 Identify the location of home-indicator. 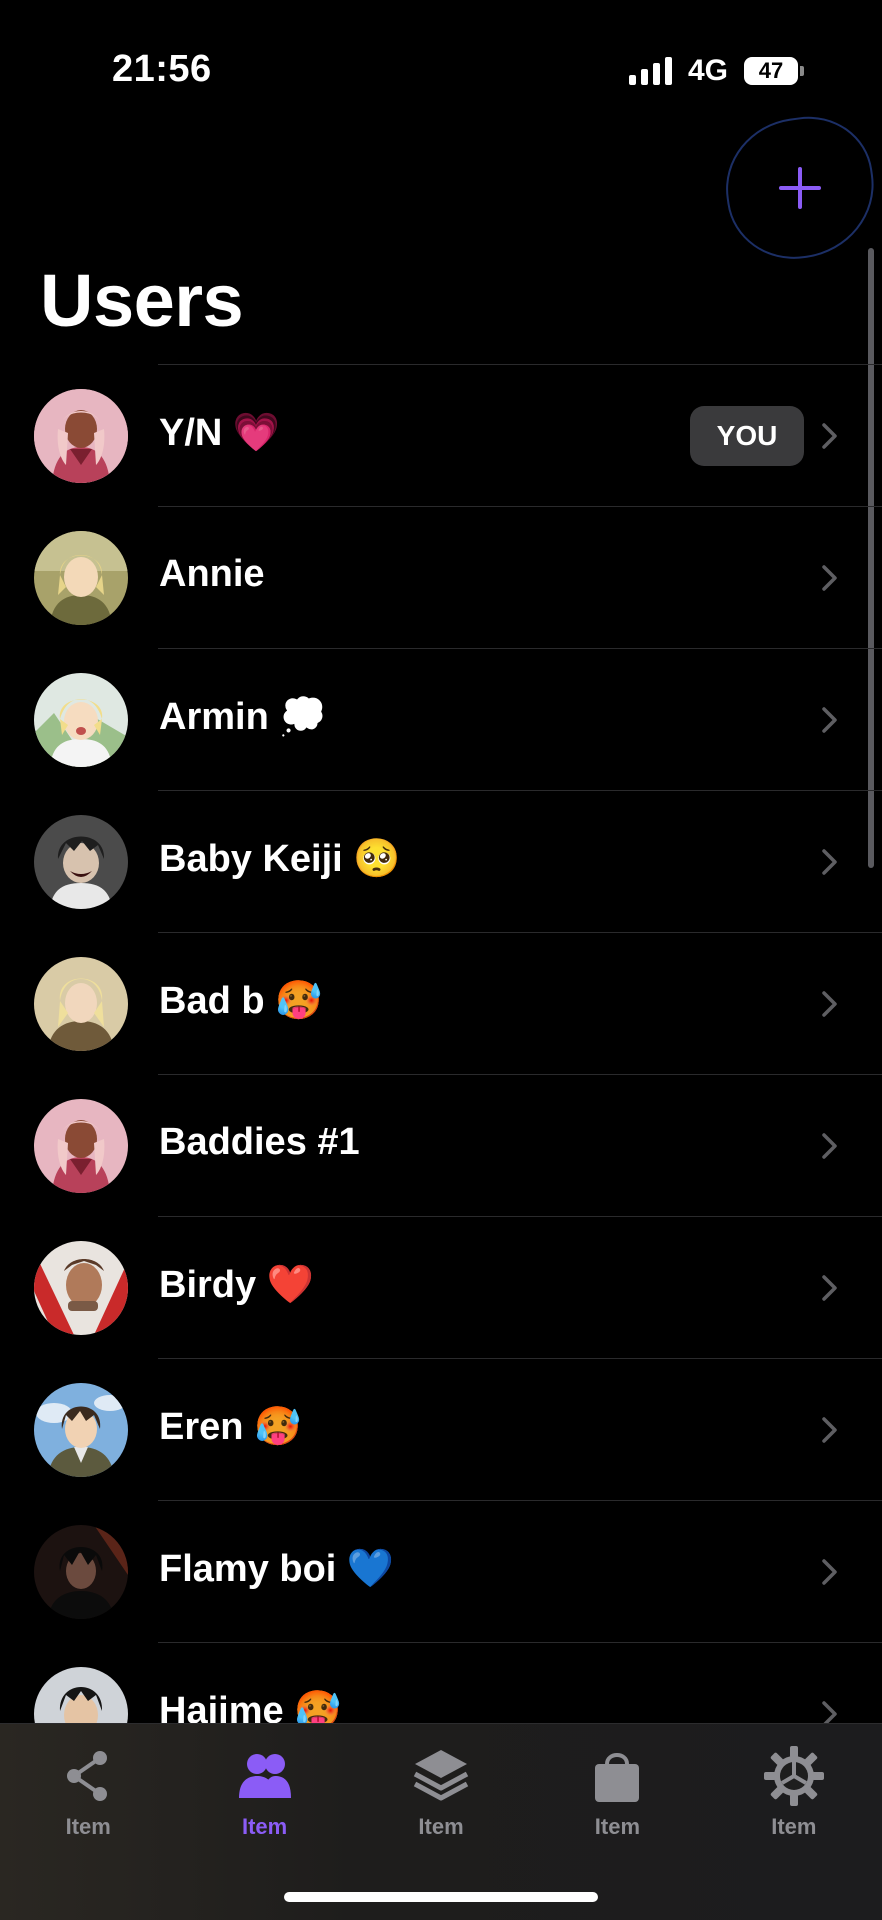
(441, 1897).